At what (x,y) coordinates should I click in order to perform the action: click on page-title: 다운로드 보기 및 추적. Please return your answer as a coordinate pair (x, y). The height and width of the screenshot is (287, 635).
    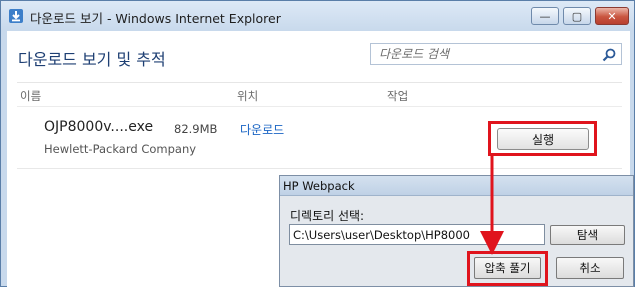
    Looking at the image, I should click on (92, 59).